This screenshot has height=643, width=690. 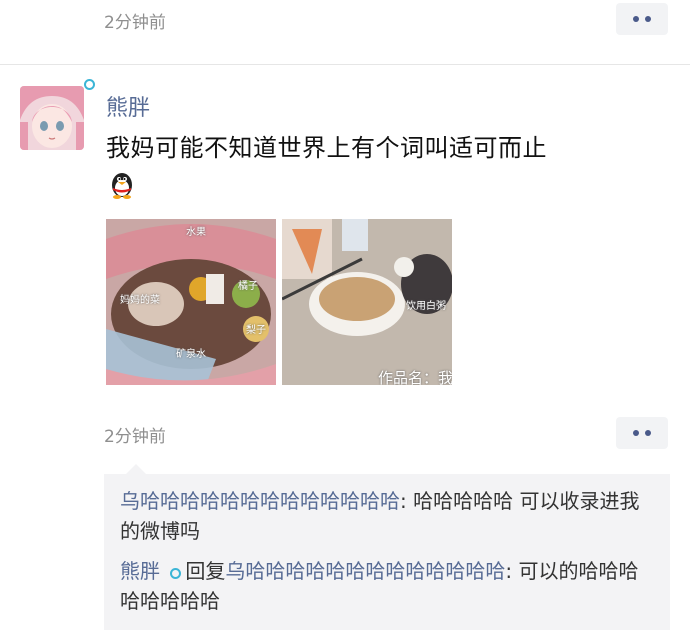 I want to click on photo-2-caption: 饮用白粥, so click(x=426, y=306).